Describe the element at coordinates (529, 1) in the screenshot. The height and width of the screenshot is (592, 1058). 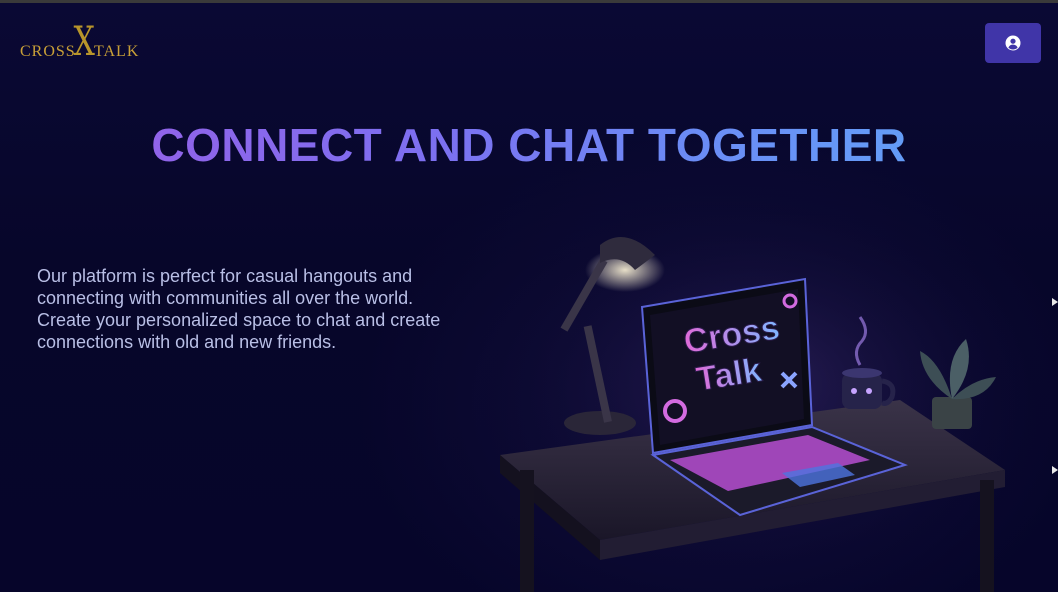
I see `window-top-border` at that location.